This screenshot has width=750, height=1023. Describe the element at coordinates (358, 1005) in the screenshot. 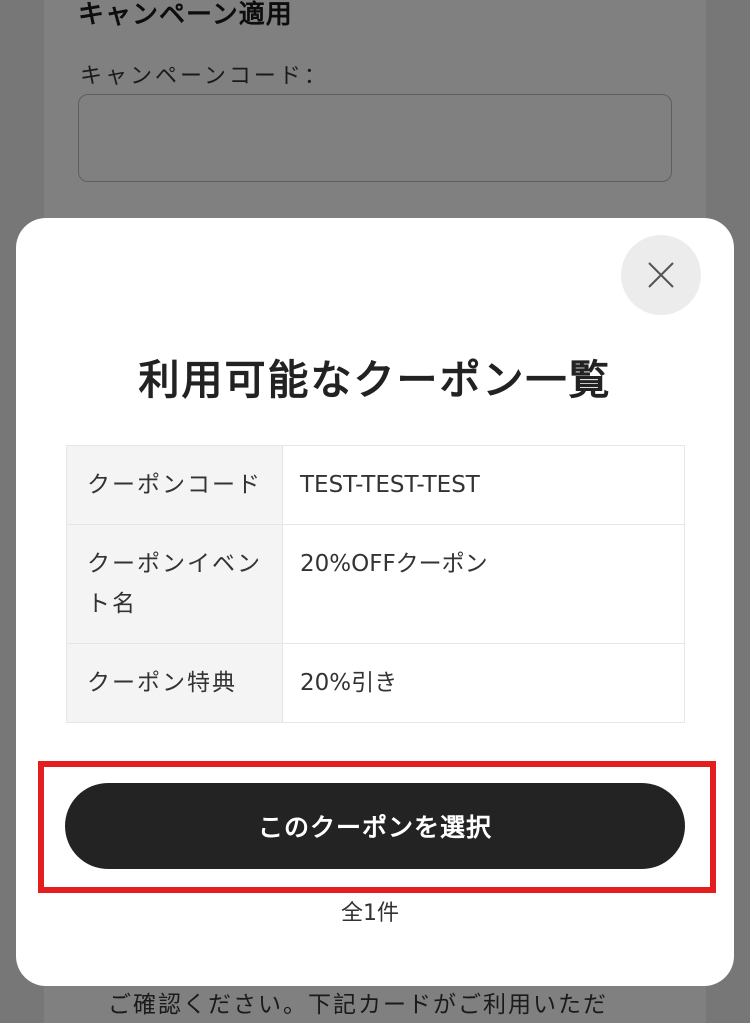

I see `card-notice-text: ご確認ください。下記カードがご利用いただ` at that location.